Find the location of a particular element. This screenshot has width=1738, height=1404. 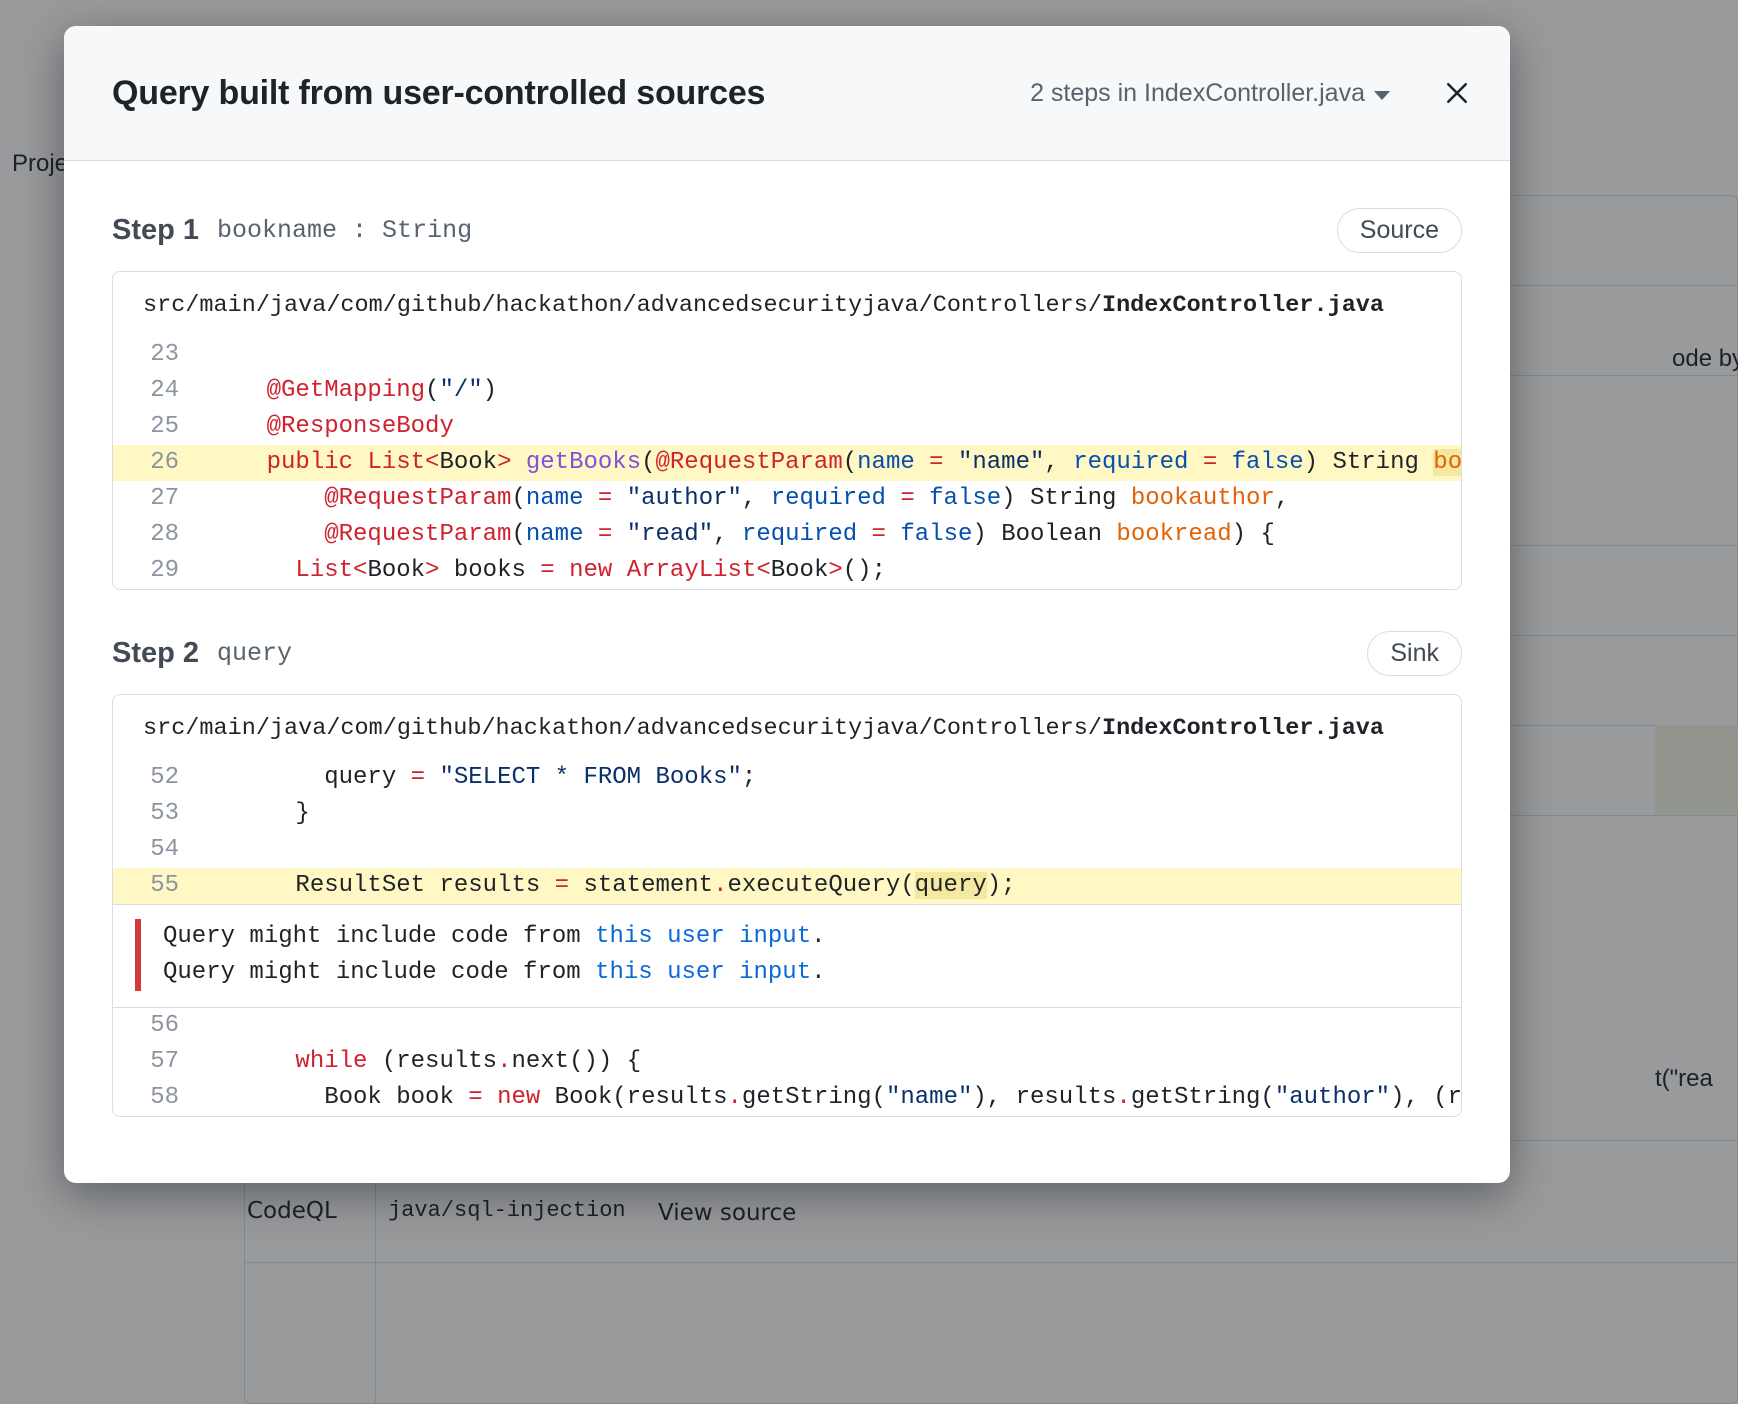

page-title: Query built from user-controlled sources is located at coordinates (439, 92).